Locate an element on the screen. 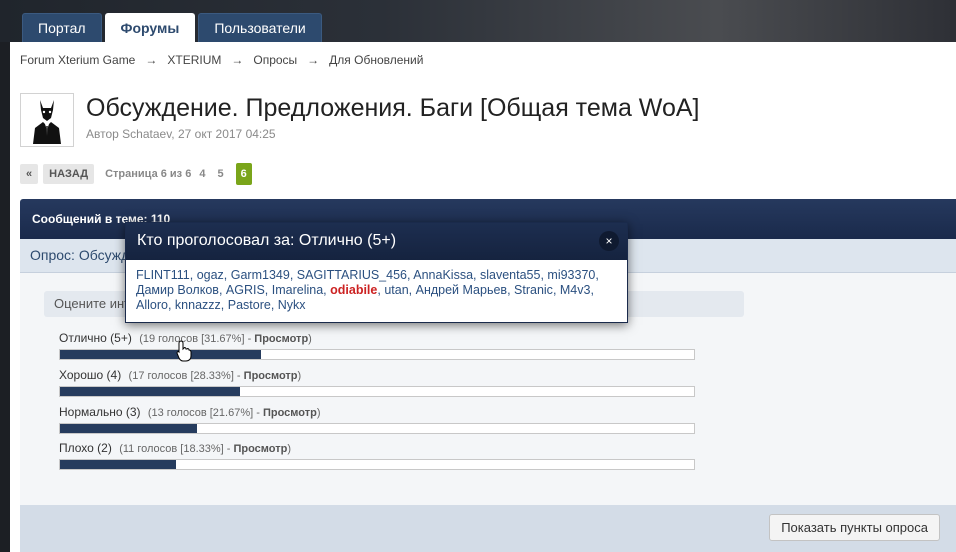 This screenshot has width=956, height=552. show-poll-options-button: Показать пункты опроса is located at coordinates (854, 527).